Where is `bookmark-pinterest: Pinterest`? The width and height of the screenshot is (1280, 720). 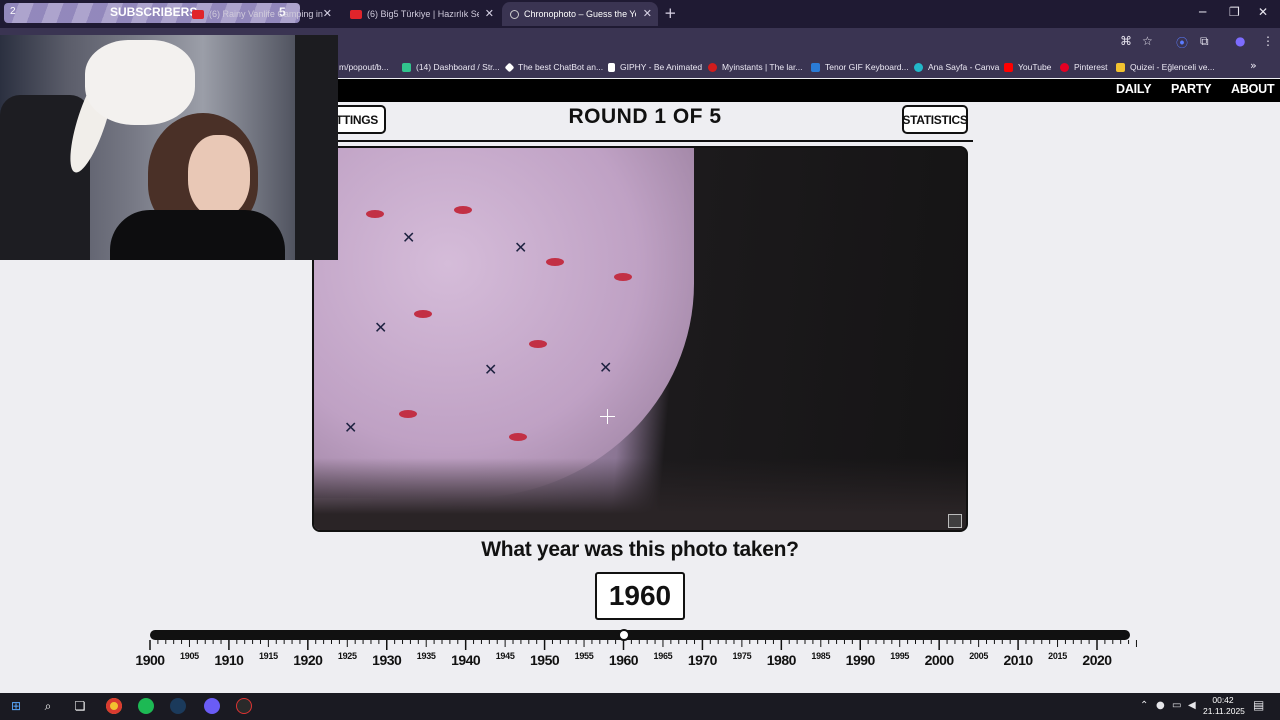 bookmark-pinterest: Pinterest is located at coordinates (1084, 67).